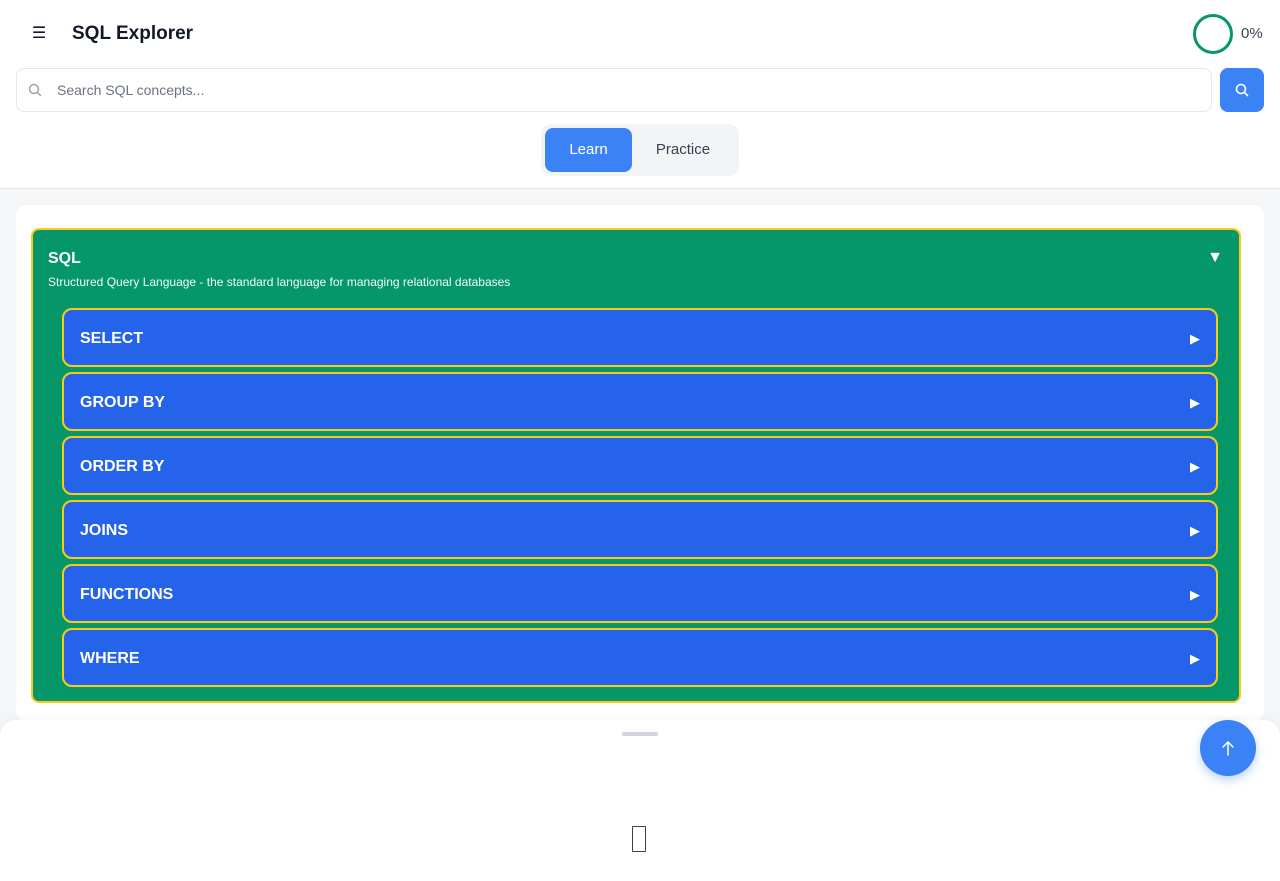 This screenshot has width=1280, height=881. I want to click on root-node-title: SQL, so click(64, 258).